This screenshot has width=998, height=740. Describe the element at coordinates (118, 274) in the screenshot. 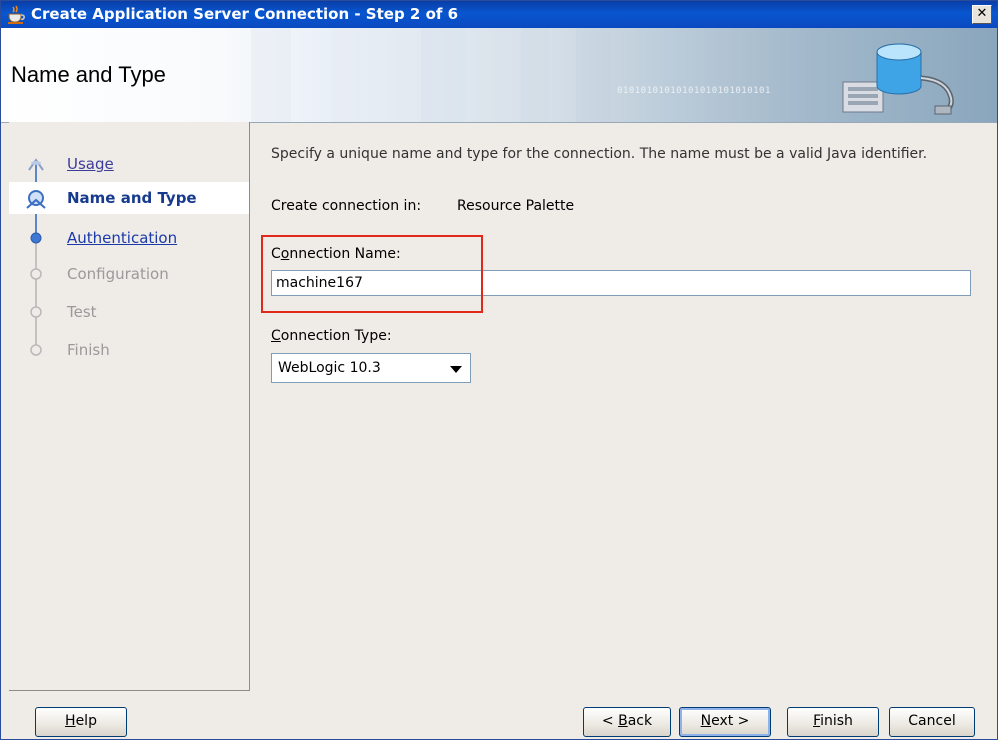

I see `step-label: Configuration` at that location.